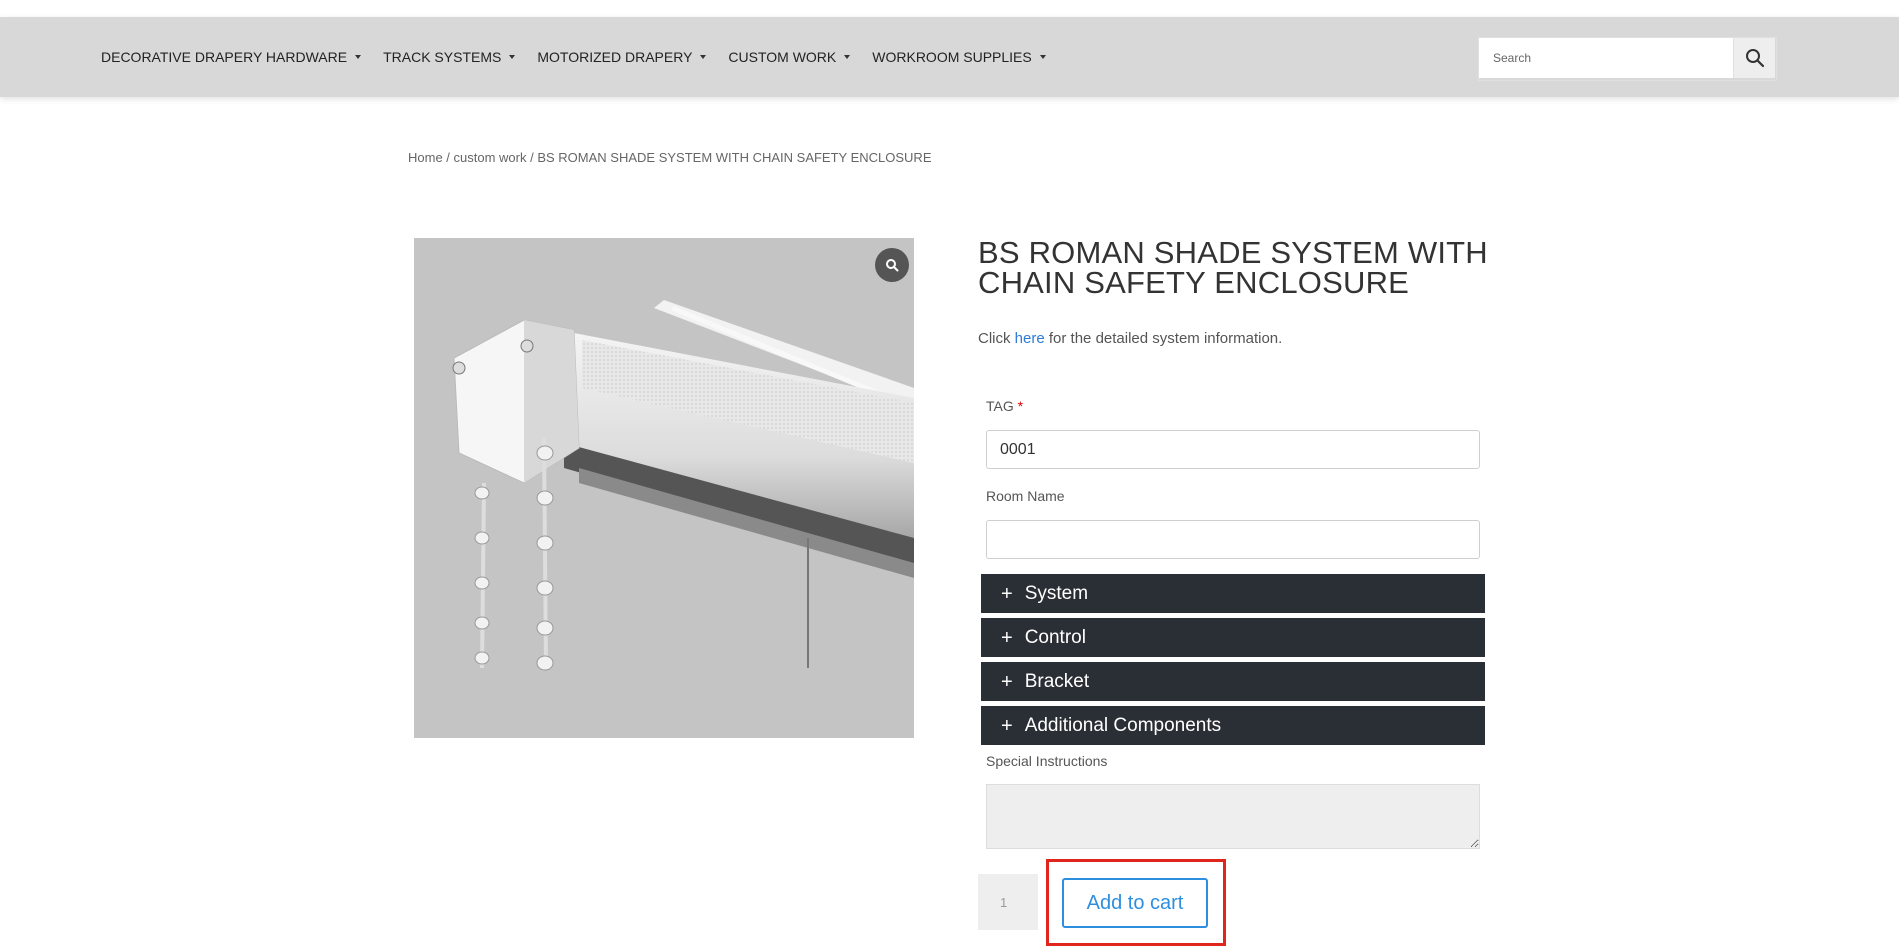 The height and width of the screenshot is (946, 1899). Describe the element at coordinates (1025, 496) in the screenshot. I see `room-name-label: Room Name` at that location.